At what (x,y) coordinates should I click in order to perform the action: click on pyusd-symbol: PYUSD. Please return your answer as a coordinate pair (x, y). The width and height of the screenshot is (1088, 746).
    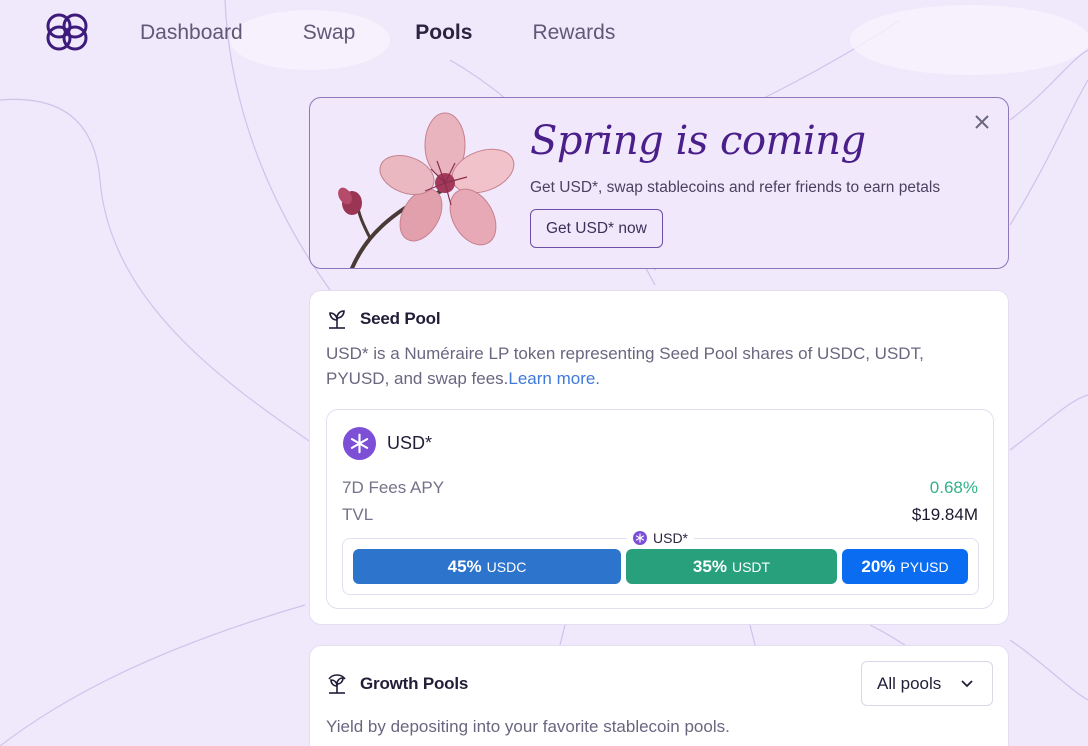
    Looking at the image, I should click on (924, 566).